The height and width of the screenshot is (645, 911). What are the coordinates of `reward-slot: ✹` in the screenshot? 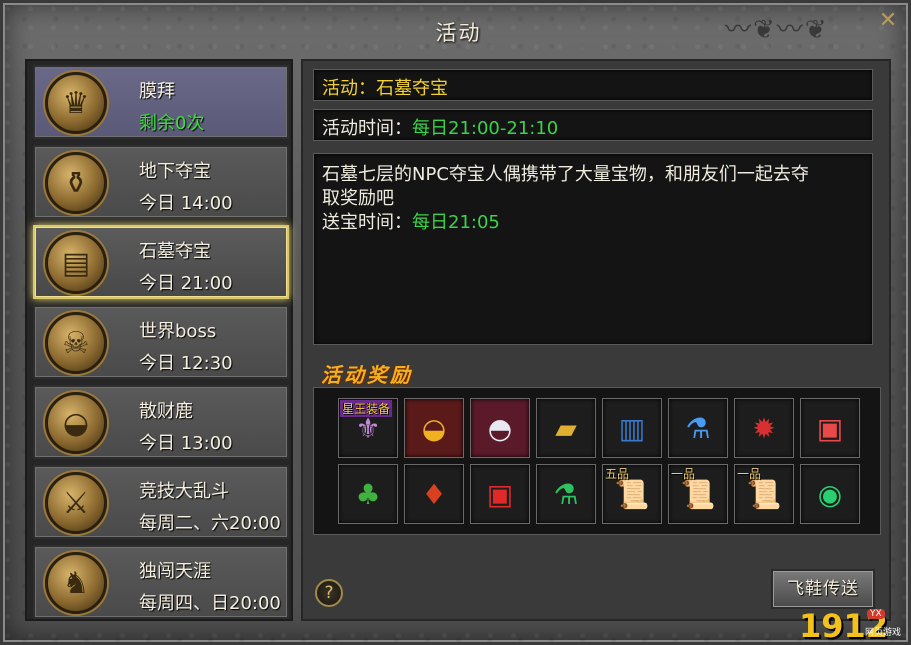 It's located at (764, 428).